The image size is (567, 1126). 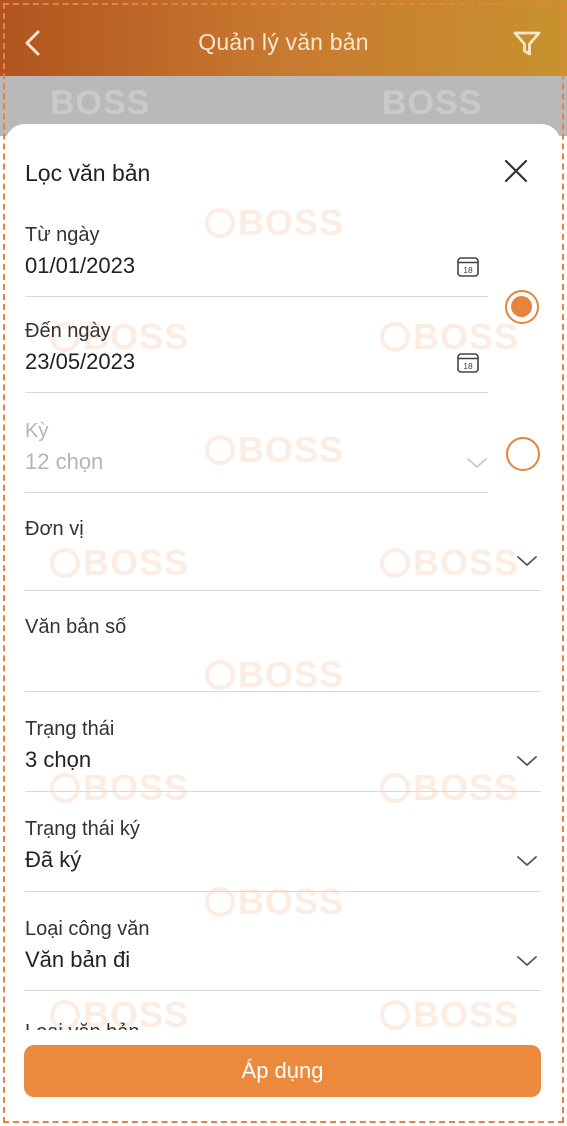 What do you see at coordinates (70, 729) in the screenshot?
I see `status-label: Trạng thái` at bounding box center [70, 729].